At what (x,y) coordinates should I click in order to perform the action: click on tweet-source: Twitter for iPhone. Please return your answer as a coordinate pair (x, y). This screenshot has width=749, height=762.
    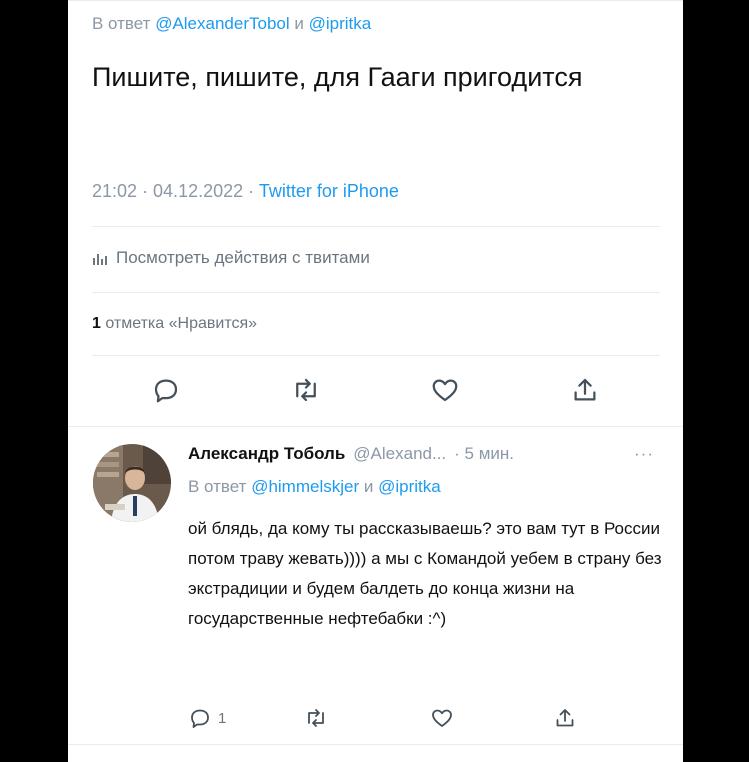
    Looking at the image, I should click on (329, 191).